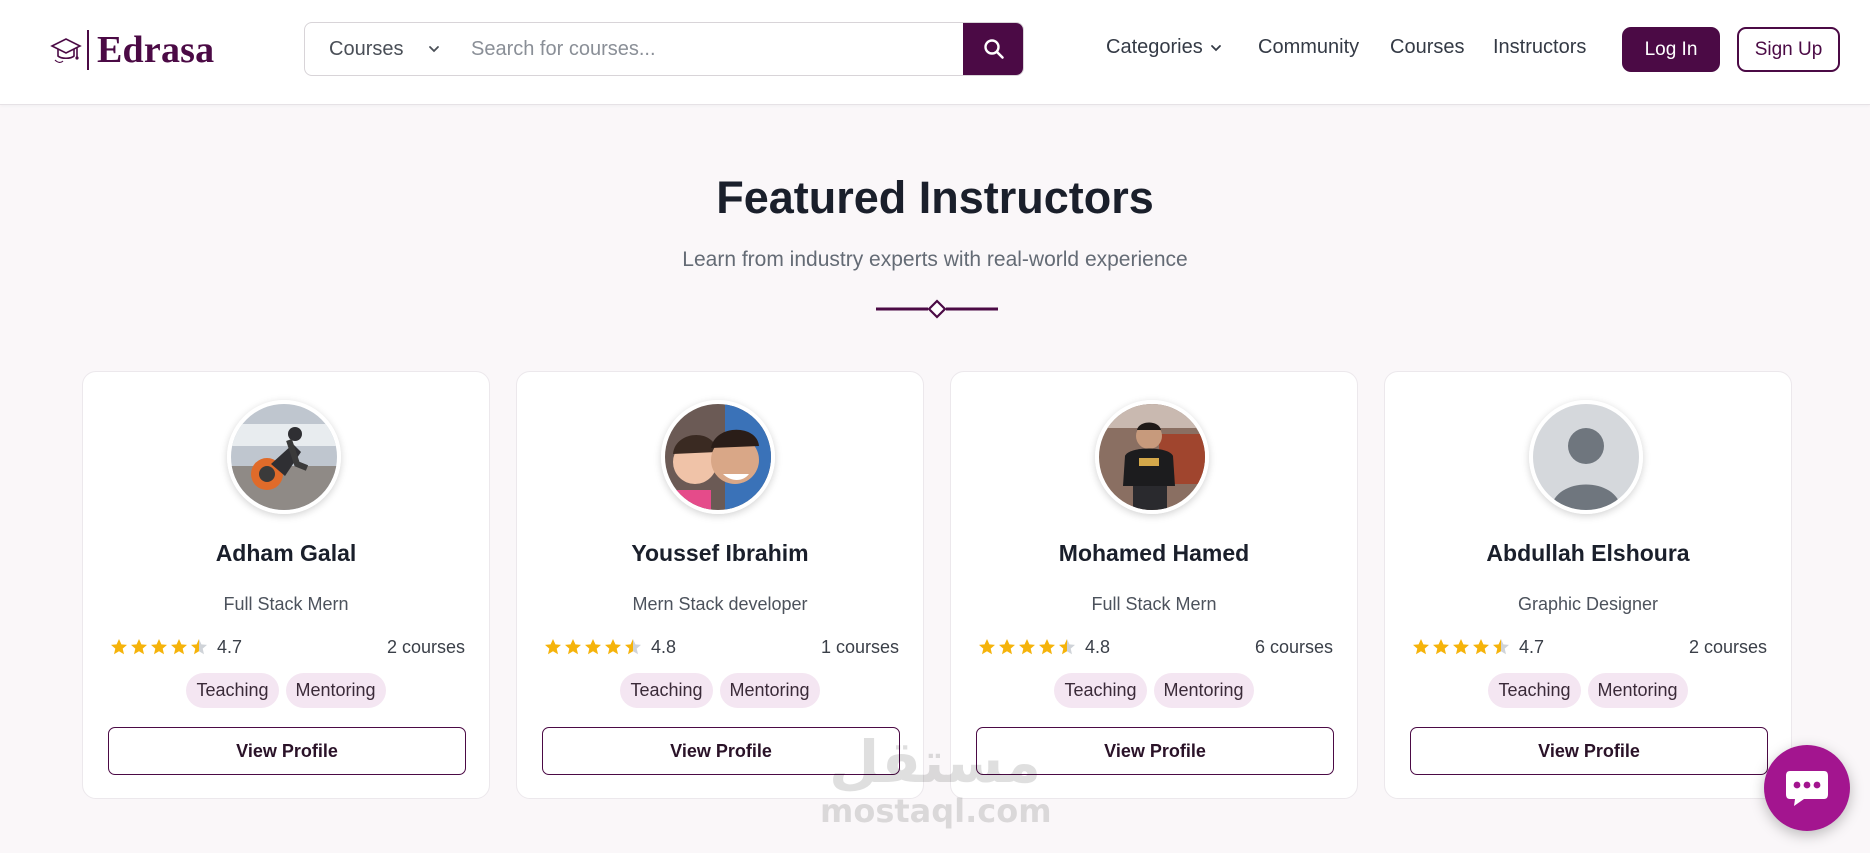 This screenshot has height=853, width=1870. I want to click on instructor-name: Adham Galal, so click(286, 553).